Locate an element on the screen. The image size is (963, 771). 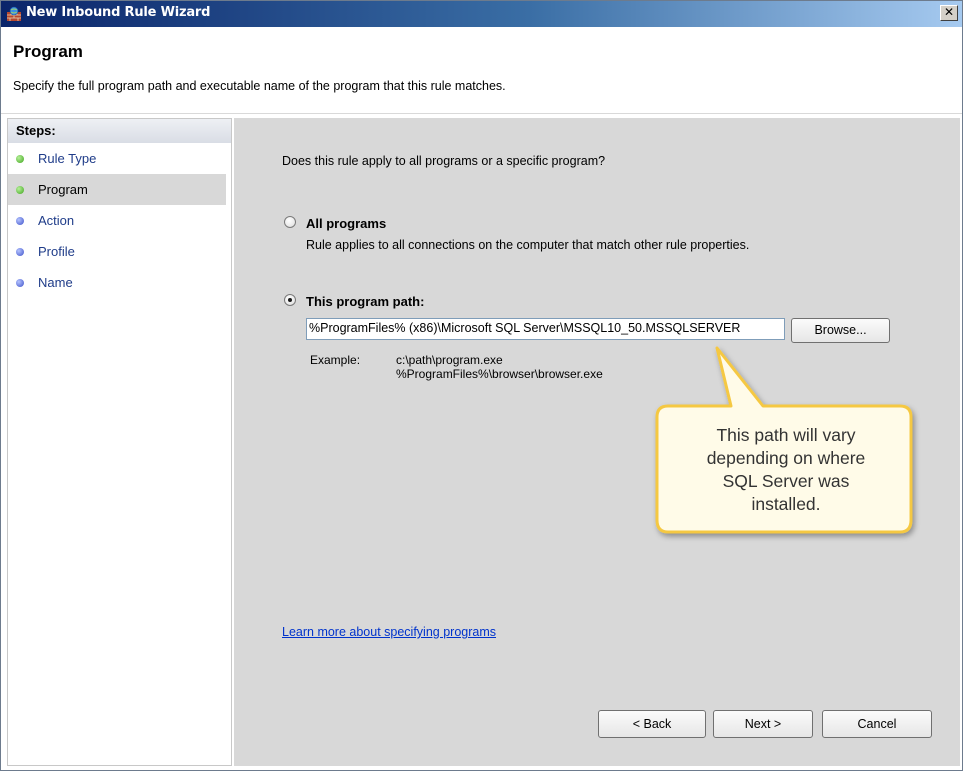
step-current-icon is located at coordinates (20, 190).